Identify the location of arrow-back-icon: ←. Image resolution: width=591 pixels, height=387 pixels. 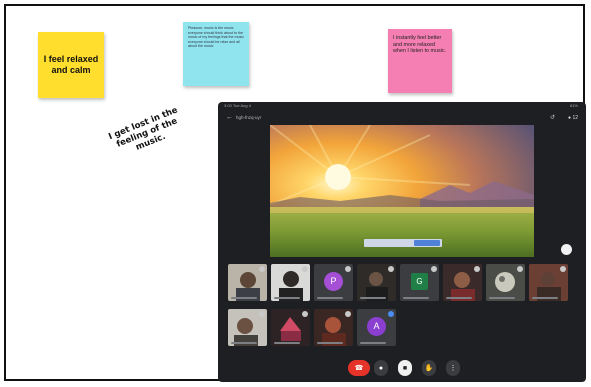
(230, 118).